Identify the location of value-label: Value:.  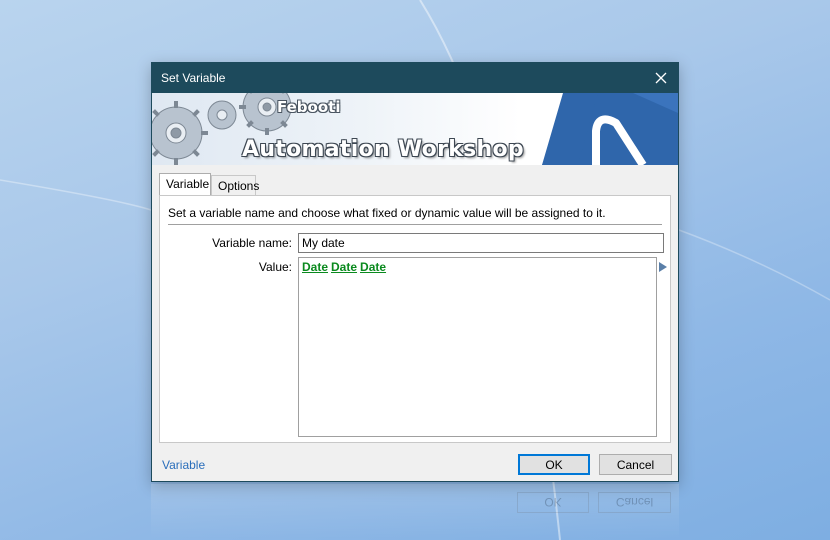
(275, 267).